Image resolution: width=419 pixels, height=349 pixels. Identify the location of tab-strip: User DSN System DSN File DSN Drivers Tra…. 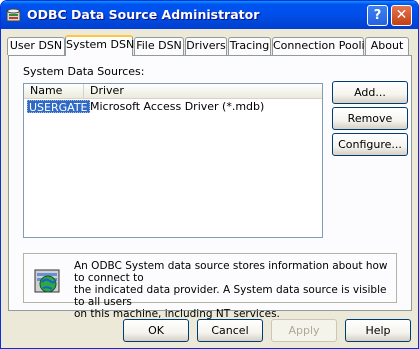
(210, 46).